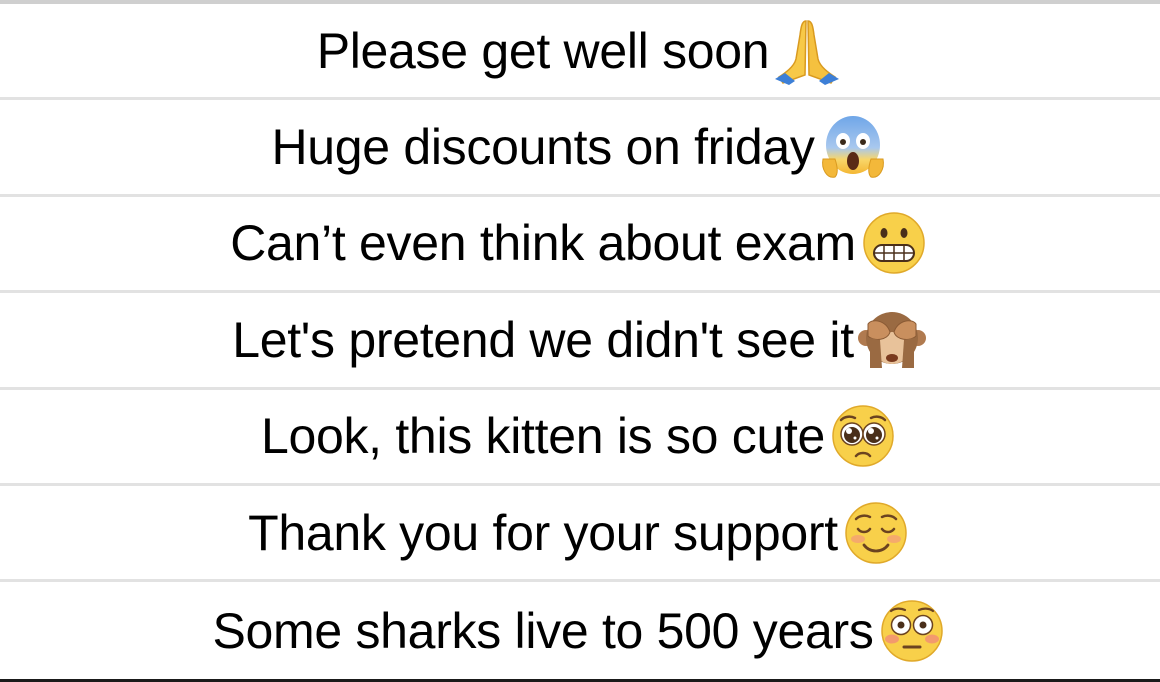 The height and width of the screenshot is (682, 1160). What do you see at coordinates (863, 436) in the screenshot?
I see `pleading-face-icon` at bounding box center [863, 436].